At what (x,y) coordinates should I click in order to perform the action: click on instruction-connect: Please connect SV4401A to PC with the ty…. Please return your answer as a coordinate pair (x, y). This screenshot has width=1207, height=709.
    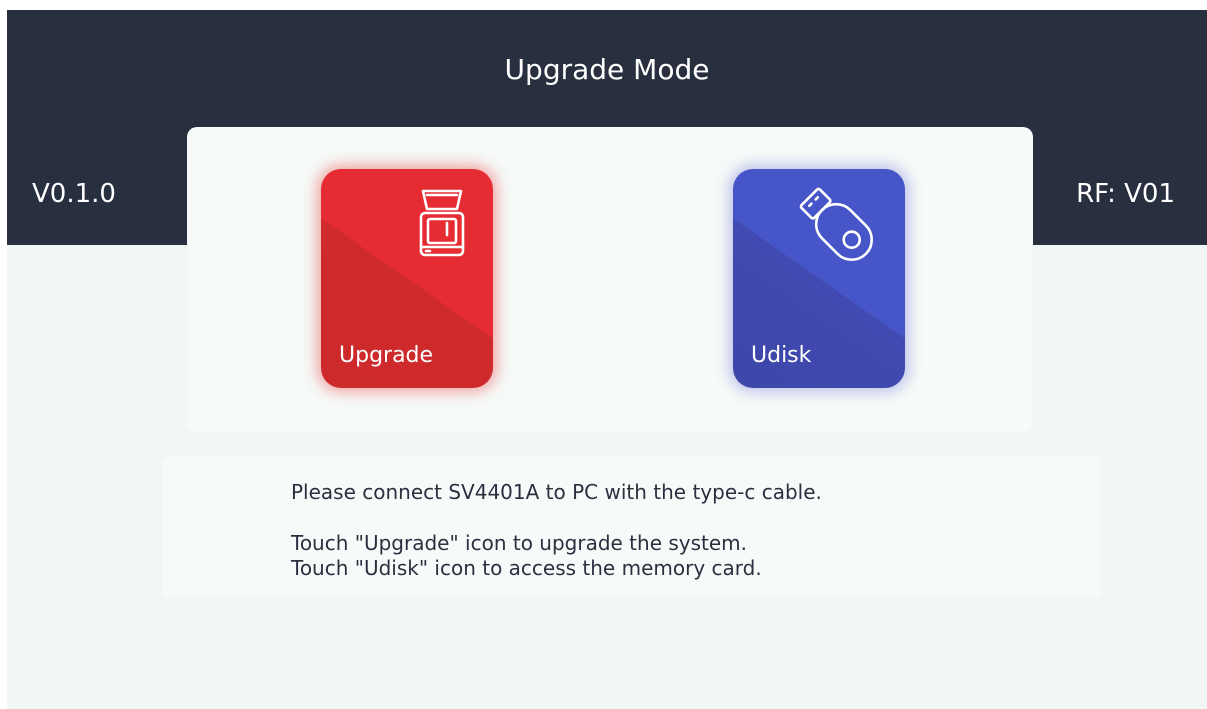
    Looking at the image, I should click on (556, 492).